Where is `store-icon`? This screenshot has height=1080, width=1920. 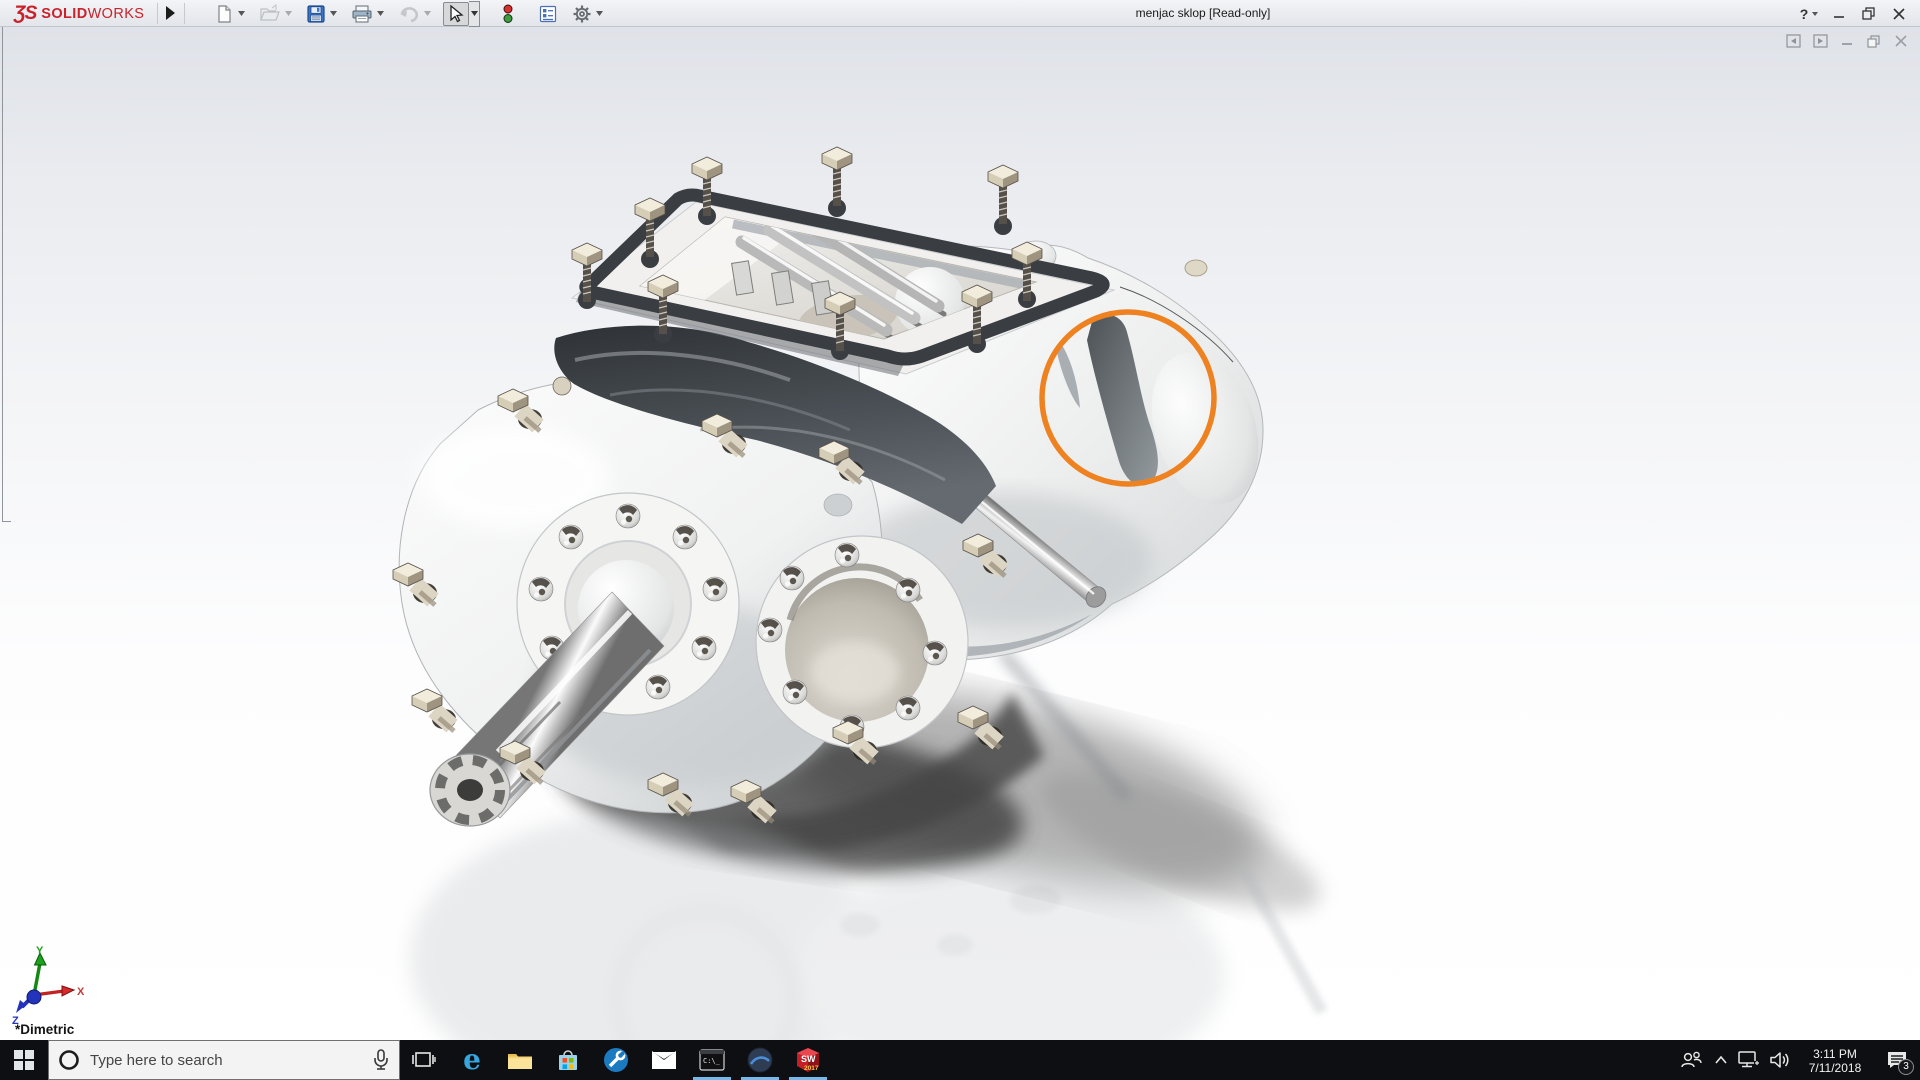
store-icon is located at coordinates (568, 1060).